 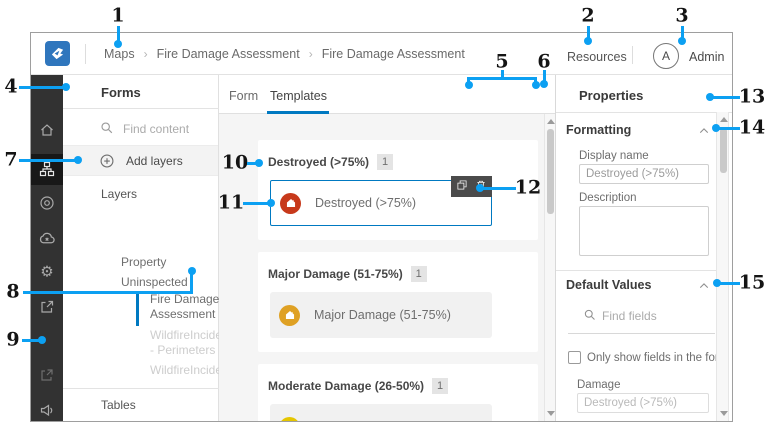 What do you see at coordinates (121, 92) in the screenshot?
I see `forms-panel-title: Forms` at bounding box center [121, 92].